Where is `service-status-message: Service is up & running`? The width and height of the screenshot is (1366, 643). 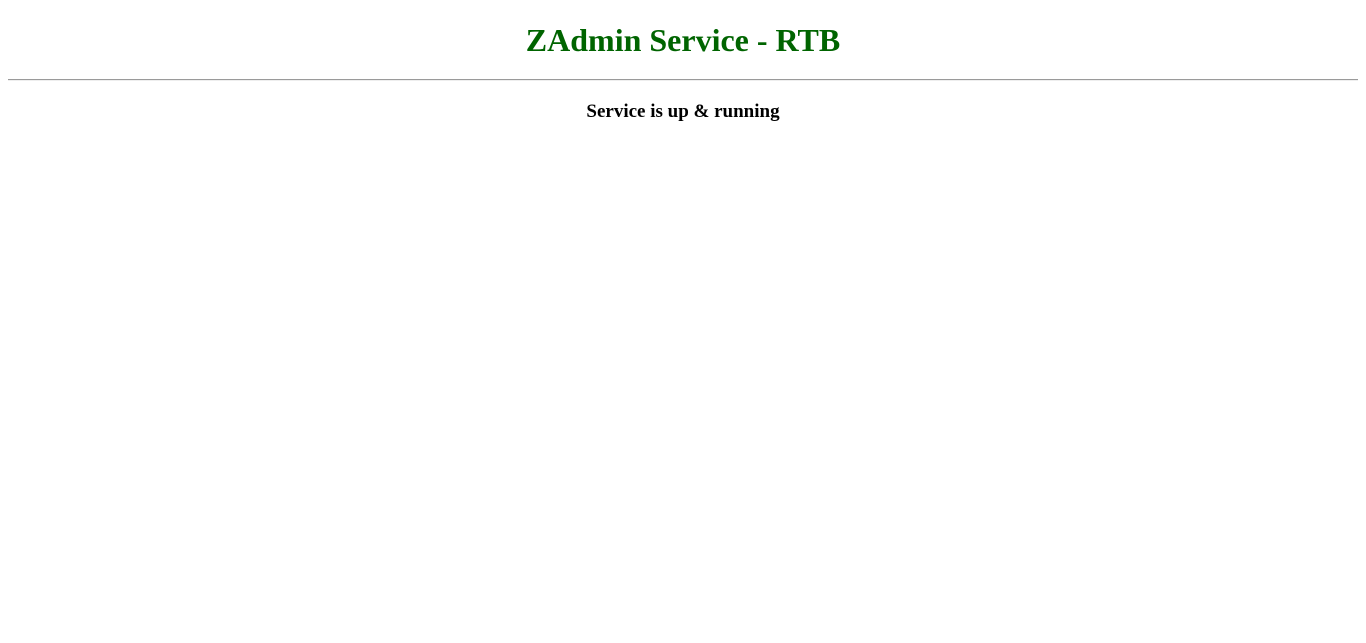 service-status-message: Service is up & running is located at coordinates (683, 111).